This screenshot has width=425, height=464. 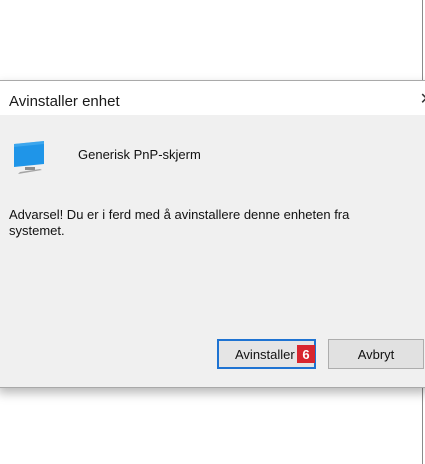 I want to click on dialog-title: Avinstaller enhet, so click(x=64, y=101).